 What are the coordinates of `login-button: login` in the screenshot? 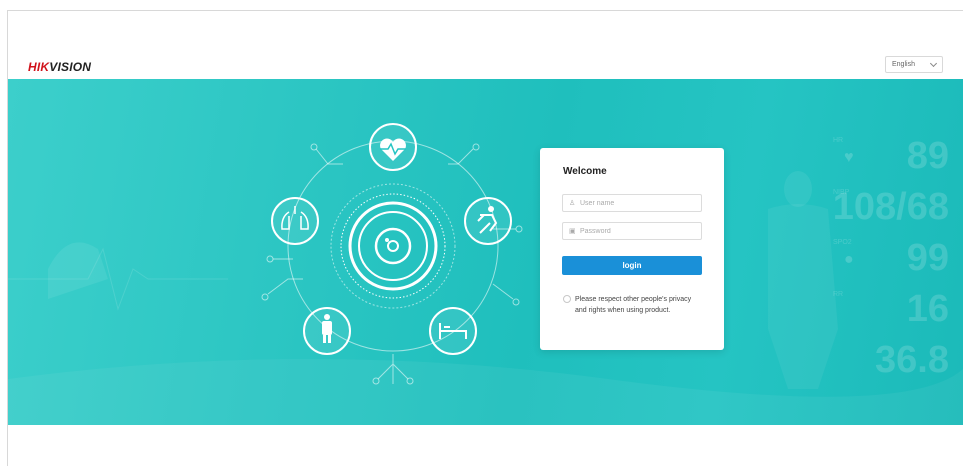 It's located at (632, 265).